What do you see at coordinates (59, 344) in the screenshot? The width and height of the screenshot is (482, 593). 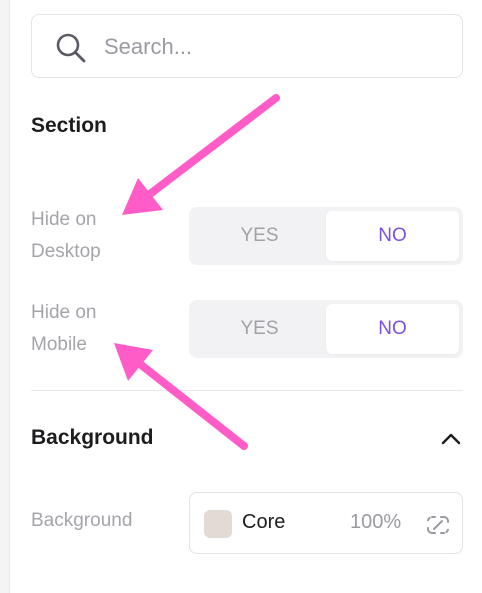 I see `hide-on-mobile-label-line2: Mobile` at bounding box center [59, 344].